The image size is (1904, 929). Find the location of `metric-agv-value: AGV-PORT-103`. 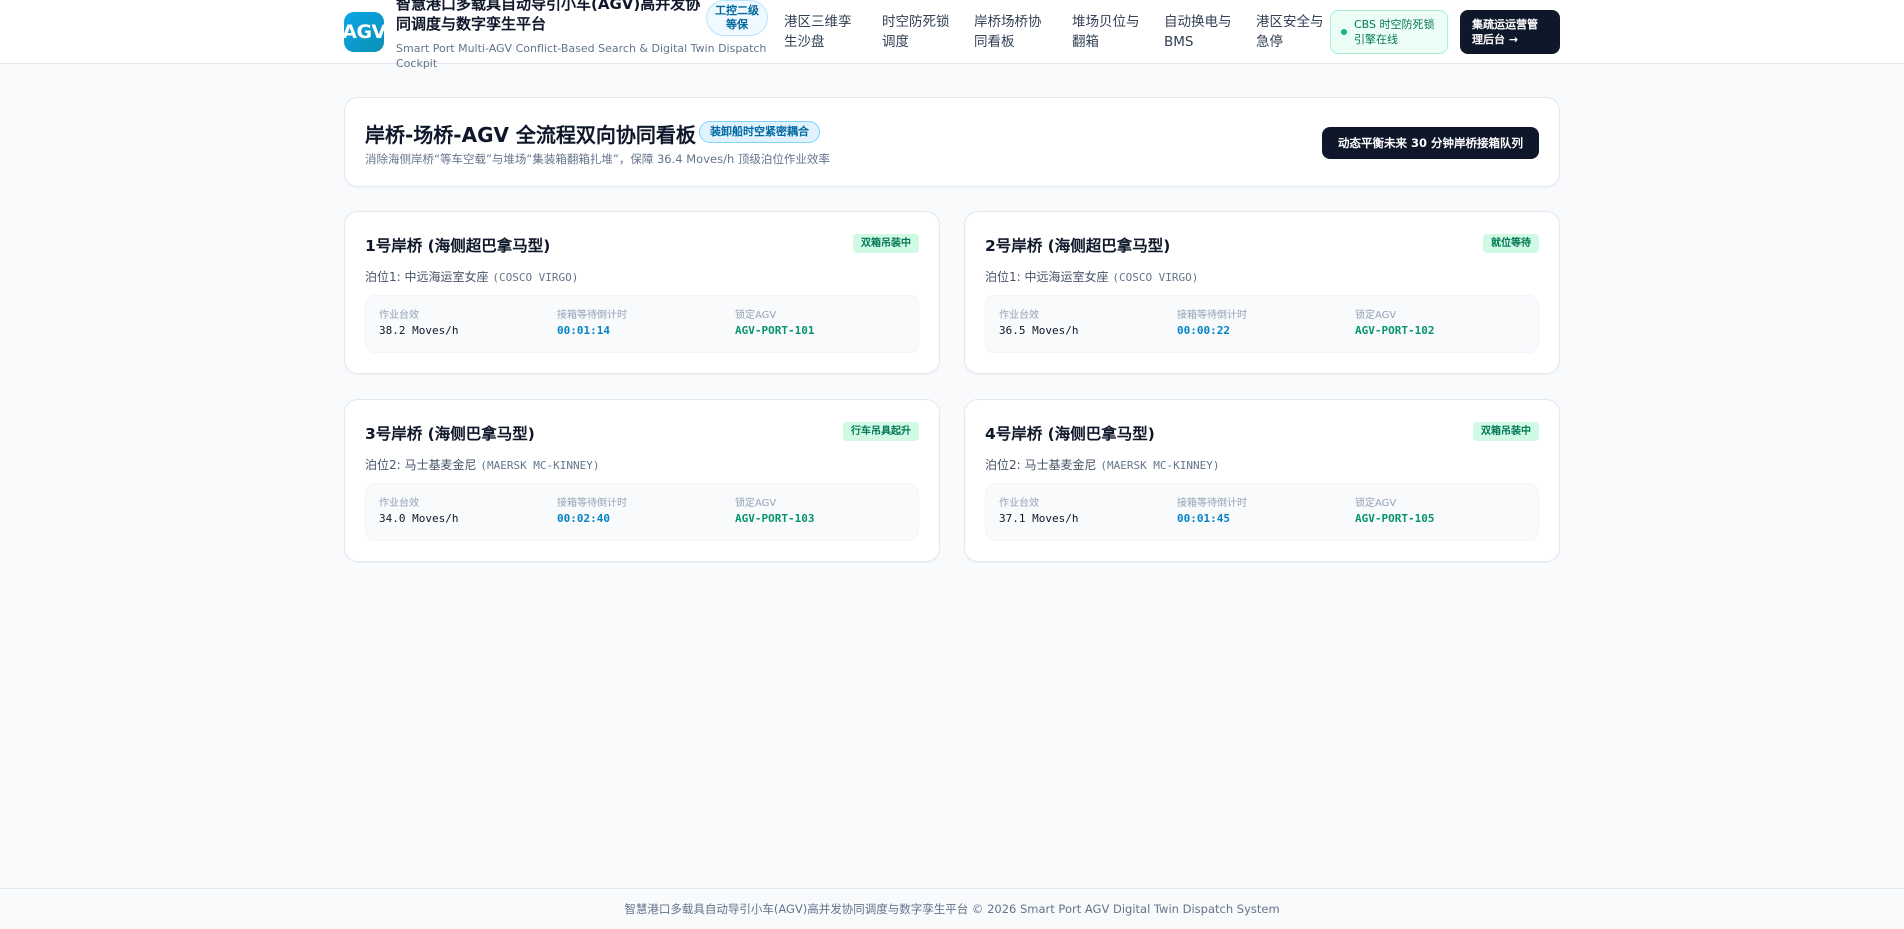

metric-agv-value: AGV-PORT-103 is located at coordinates (775, 518).